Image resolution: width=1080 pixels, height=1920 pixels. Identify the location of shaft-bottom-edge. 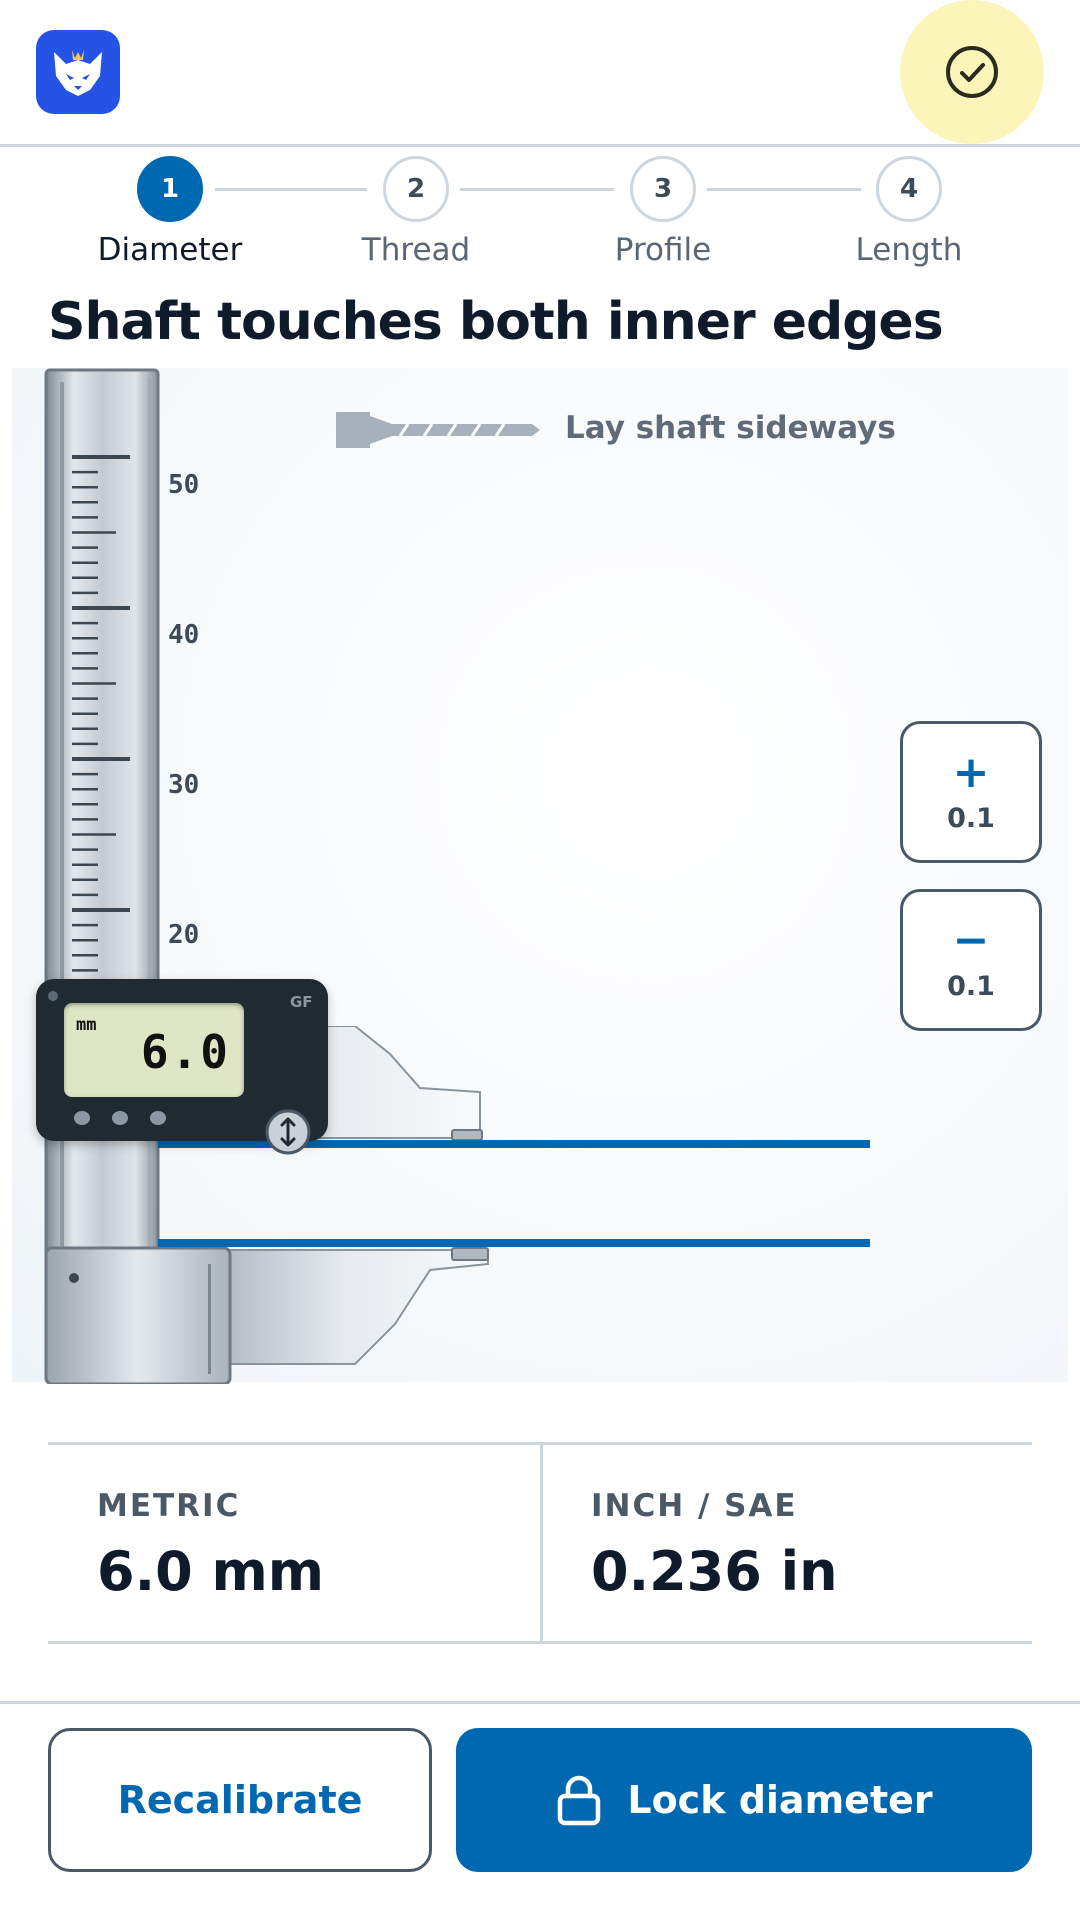
(514, 1243).